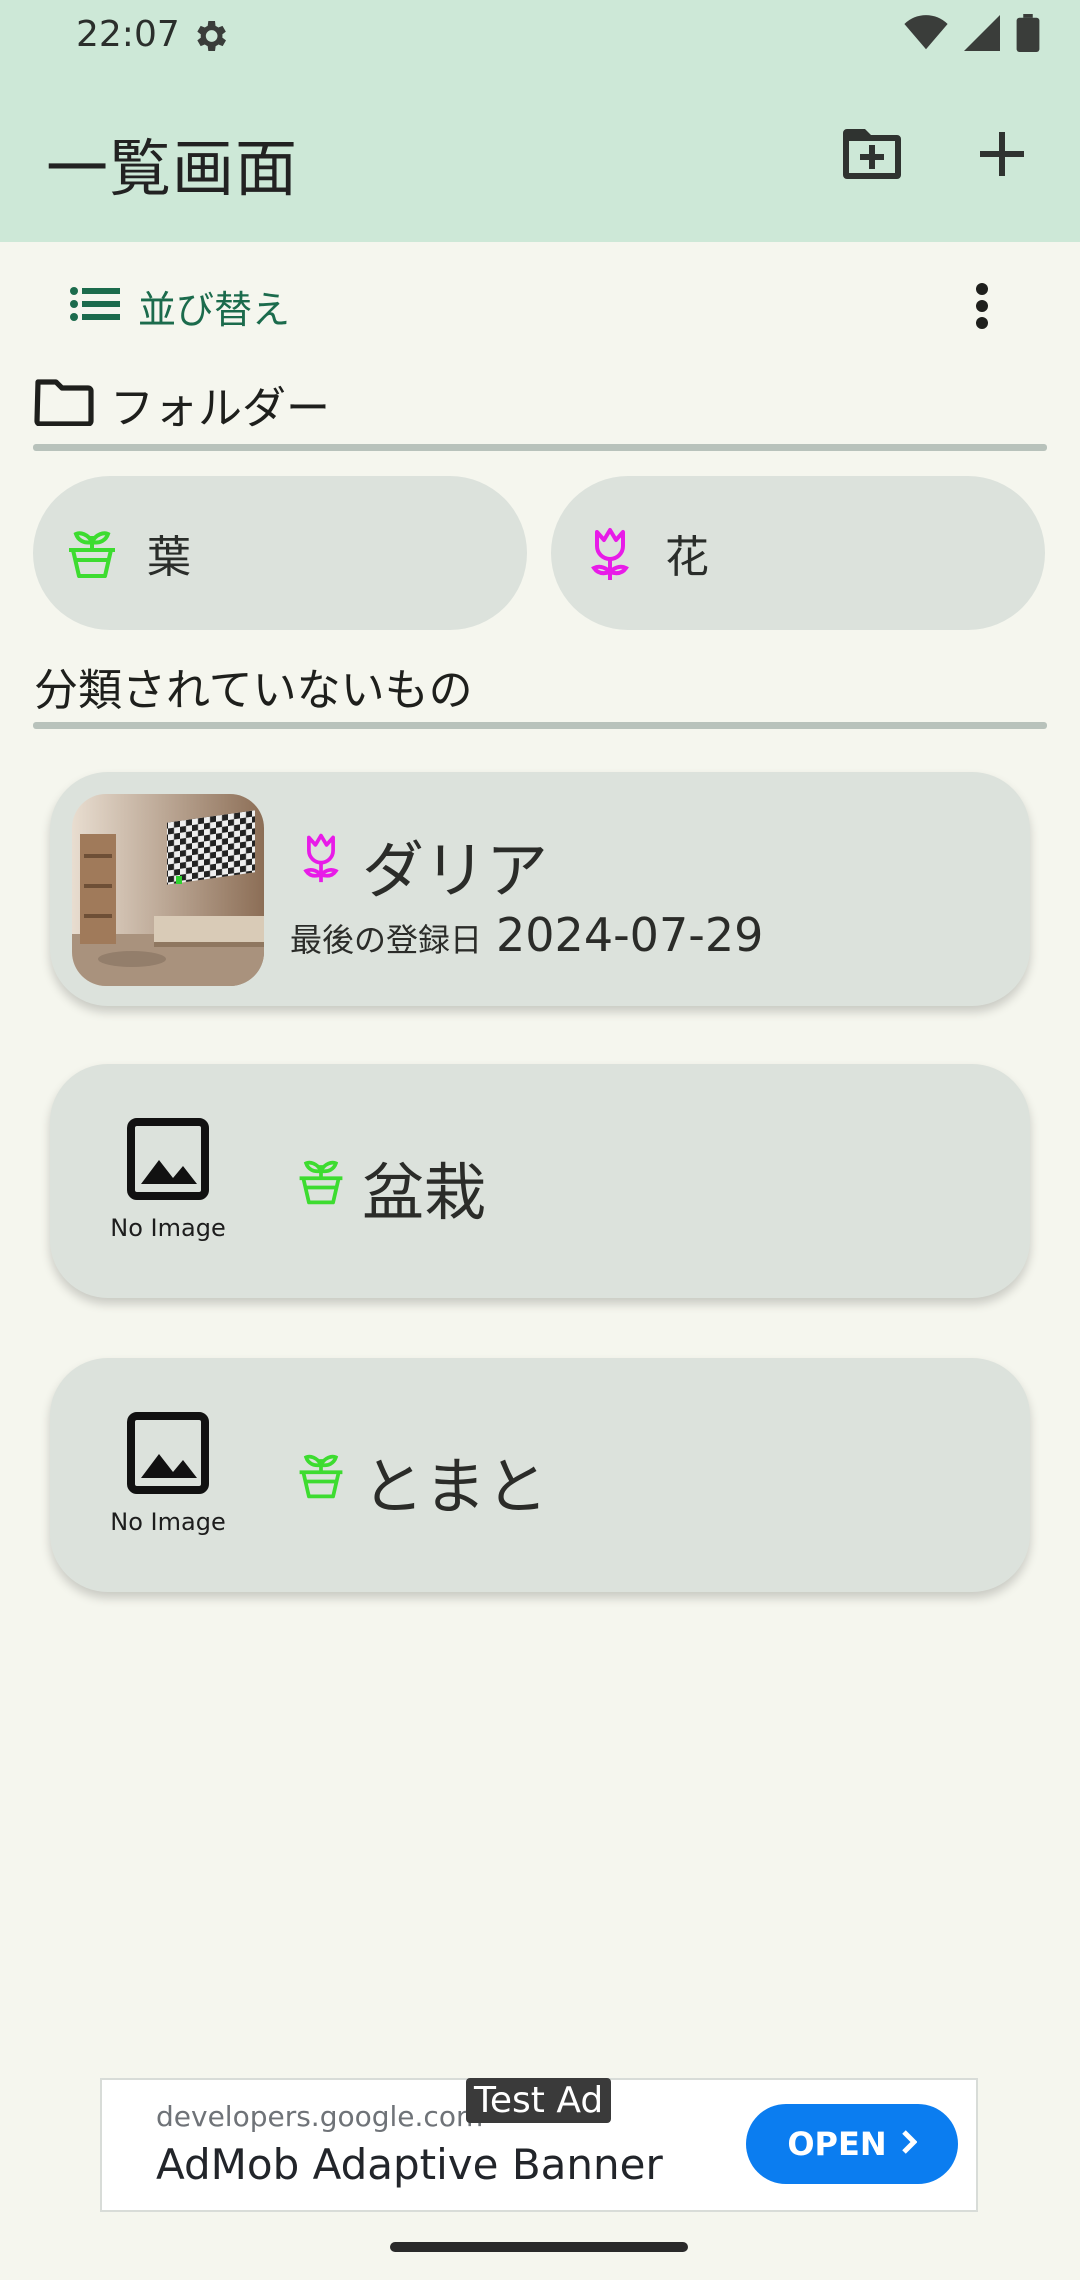  I want to click on status-icons, so click(972, 33).